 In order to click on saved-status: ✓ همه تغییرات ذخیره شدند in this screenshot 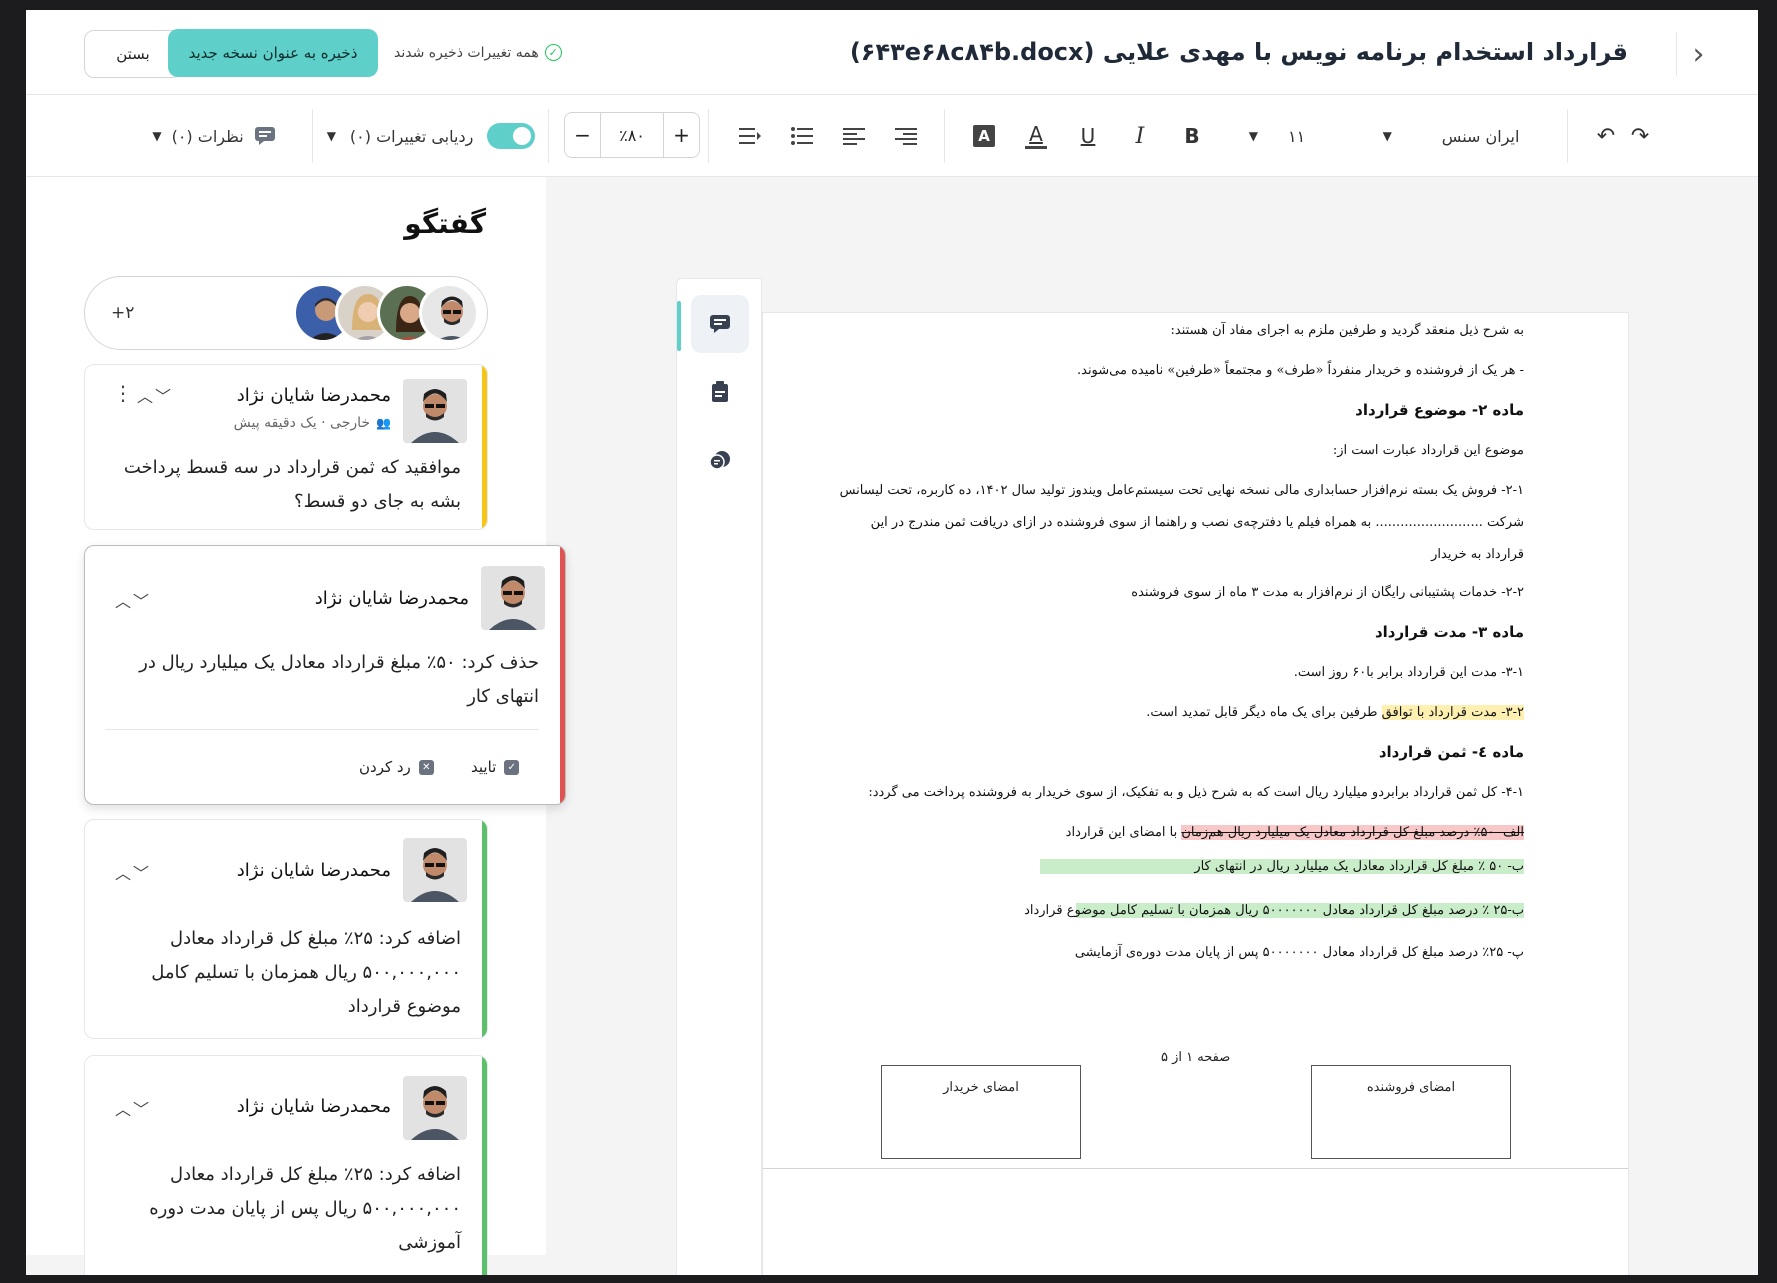, I will do `click(478, 52)`.